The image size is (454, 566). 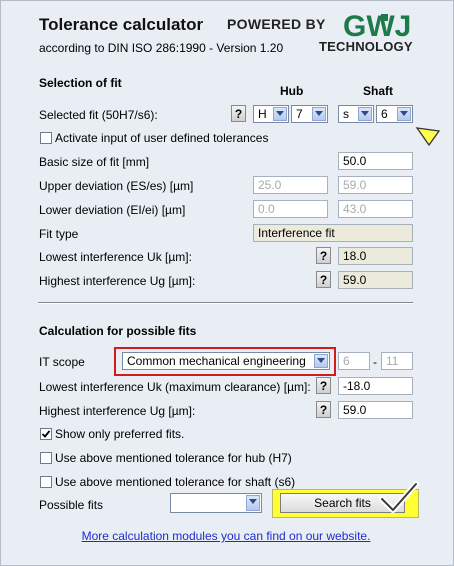 I want to click on preferred-fits-checkbox, so click(x=46, y=434).